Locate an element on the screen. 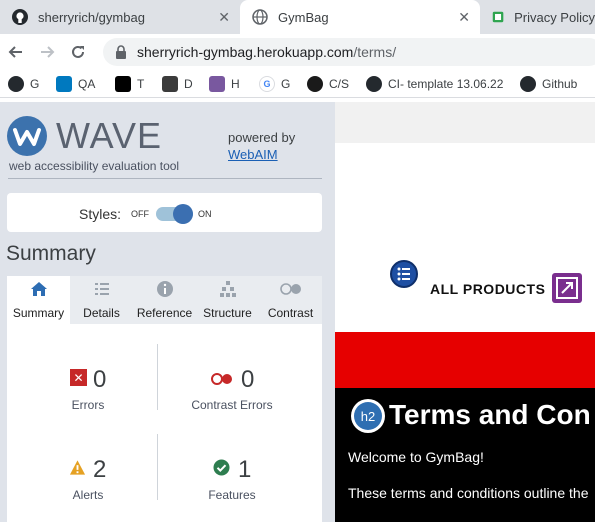  bookmark-label: QA is located at coordinates (87, 84).